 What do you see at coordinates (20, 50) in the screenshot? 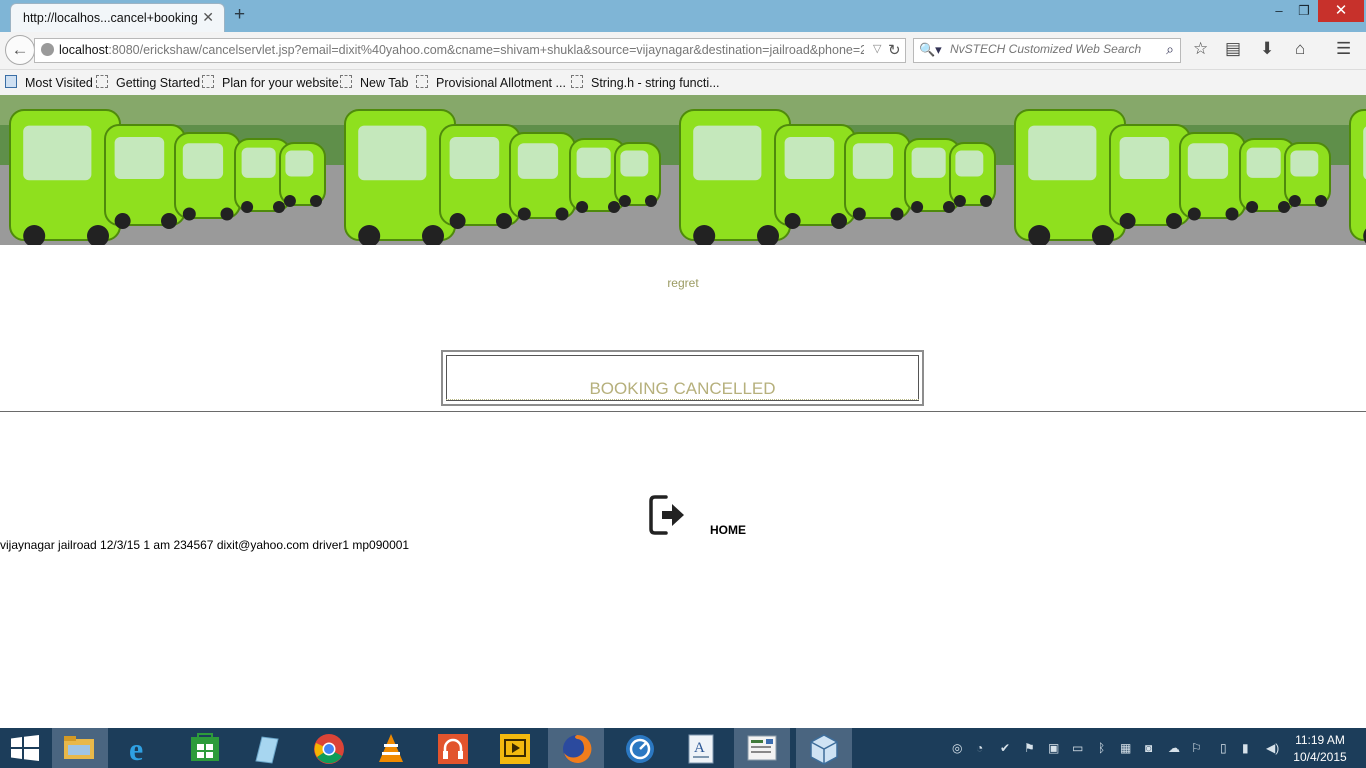
I see `back-button: ←` at bounding box center [20, 50].